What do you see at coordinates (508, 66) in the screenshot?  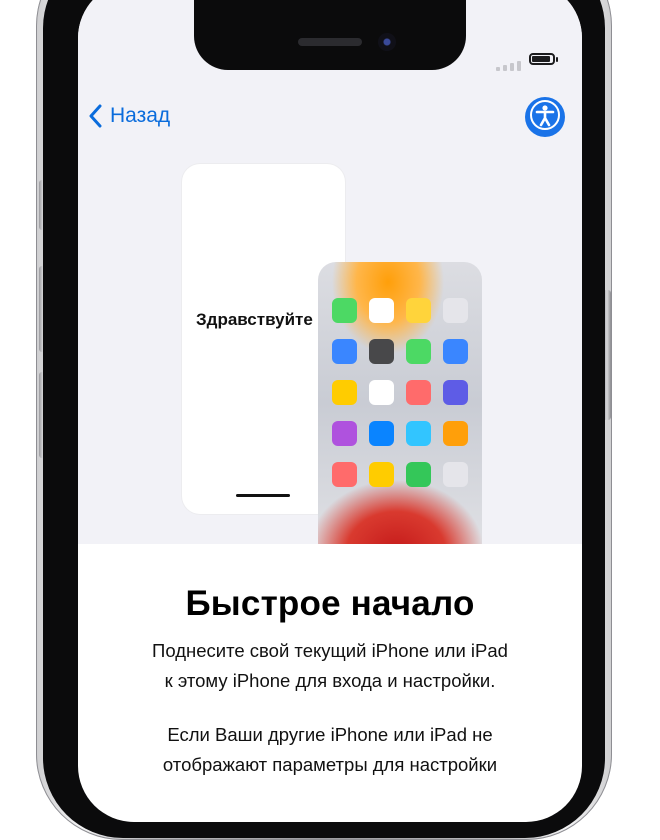 I see `signal-icon` at bounding box center [508, 66].